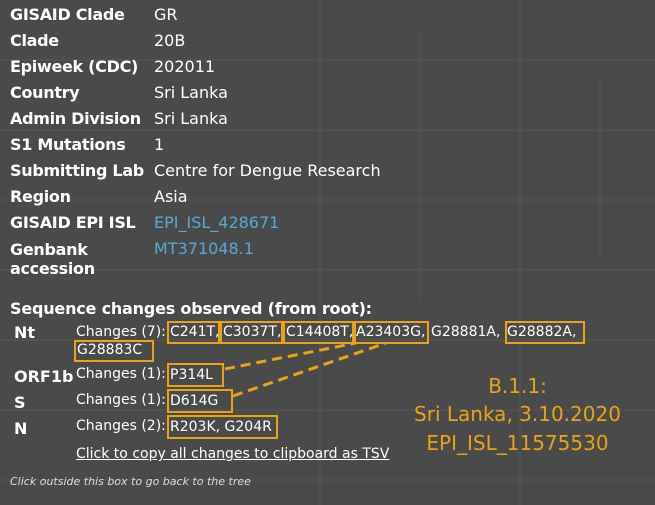  I want to click on annotation-epi-id: EPI_ISL_11575530, so click(517, 443).